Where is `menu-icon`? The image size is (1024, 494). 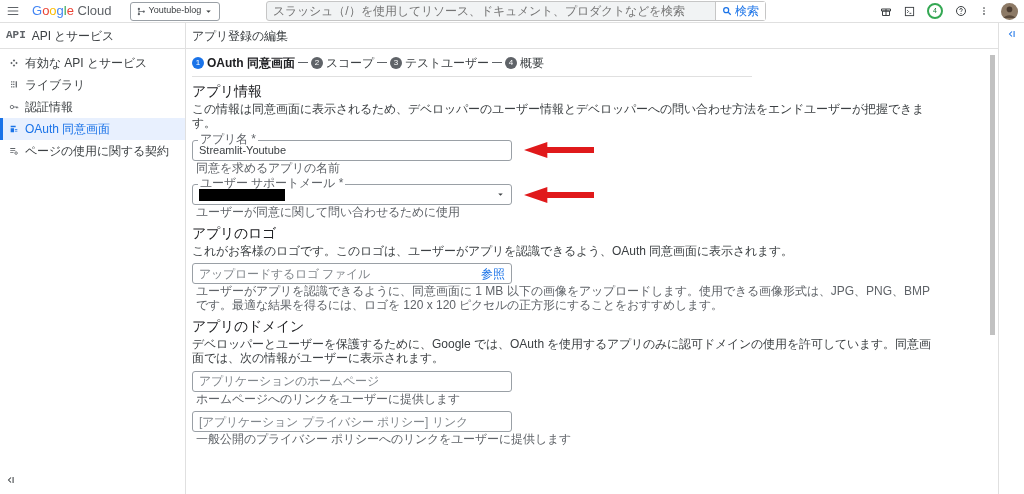
menu-icon is located at coordinates (13, 11).